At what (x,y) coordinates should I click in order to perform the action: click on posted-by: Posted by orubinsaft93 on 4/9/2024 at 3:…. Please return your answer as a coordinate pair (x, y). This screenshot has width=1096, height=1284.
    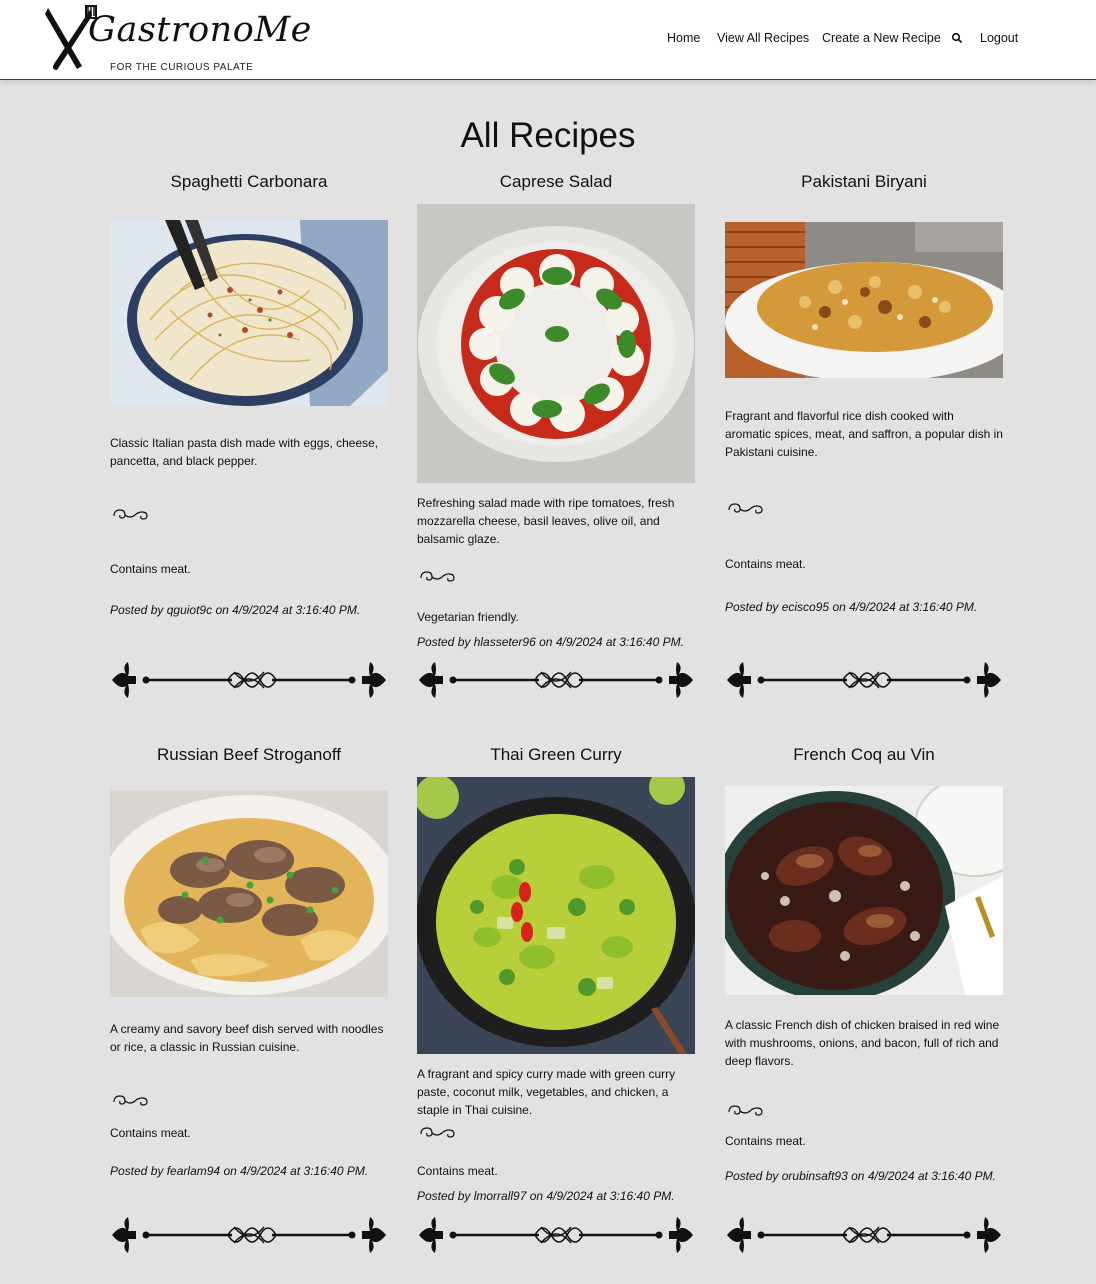
    Looking at the image, I should click on (870, 1176).